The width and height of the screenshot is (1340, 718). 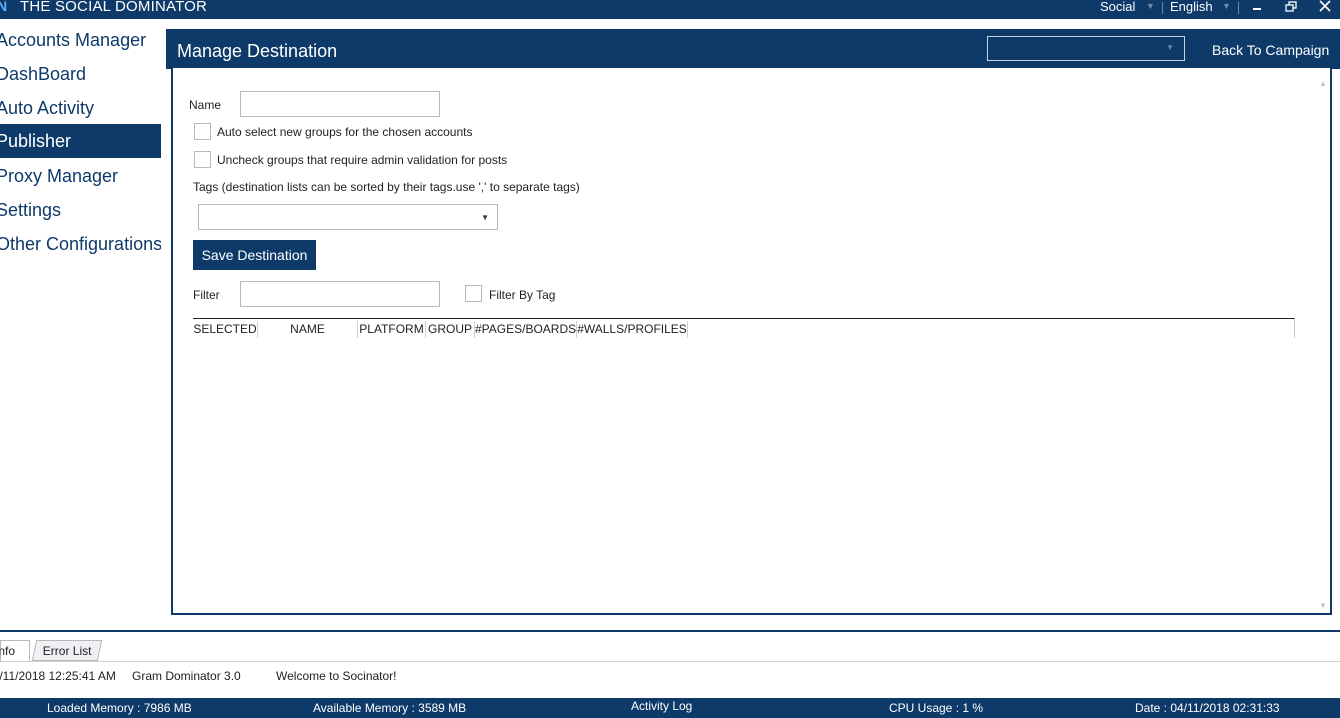 I want to click on sidebar-item-auto-activity: Auto Activity, so click(x=80, y=108).